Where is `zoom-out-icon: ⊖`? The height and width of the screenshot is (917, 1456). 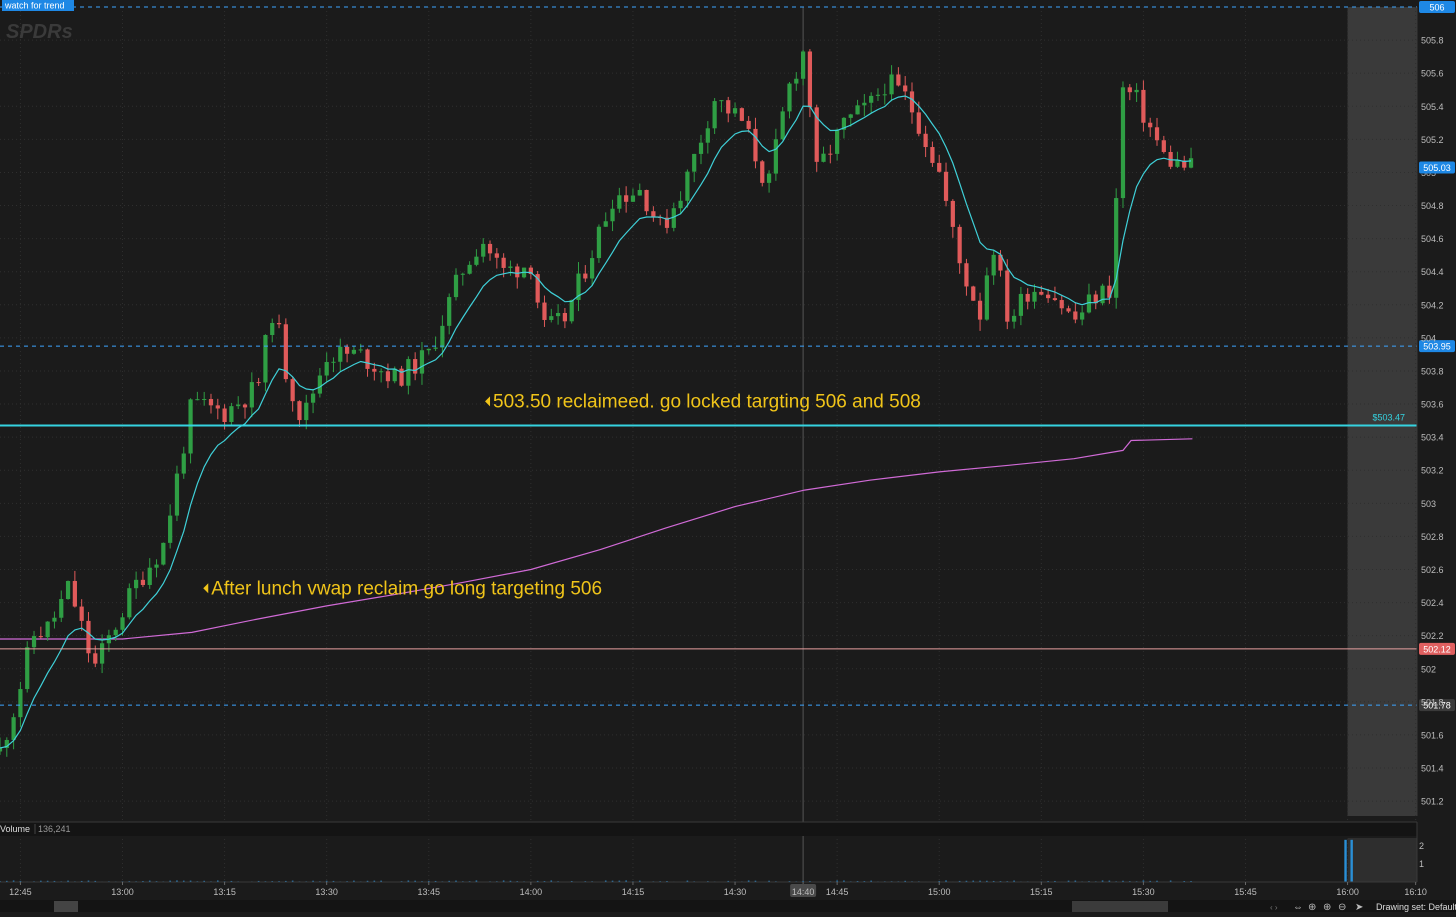
zoom-out-icon: ⊖ is located at coordinates (1342, 907).